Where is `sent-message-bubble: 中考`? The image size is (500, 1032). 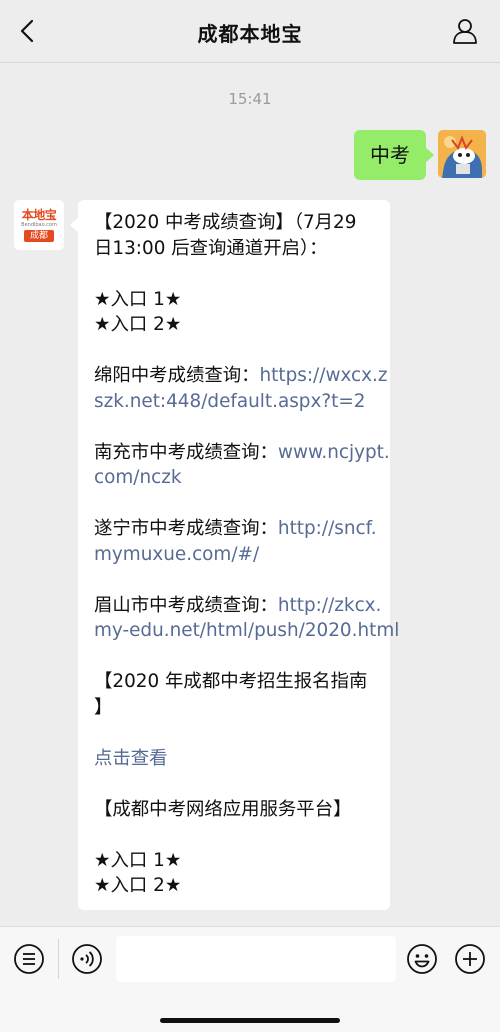
sent-message-bubble: 中考 is located at coordinates (394, 155).